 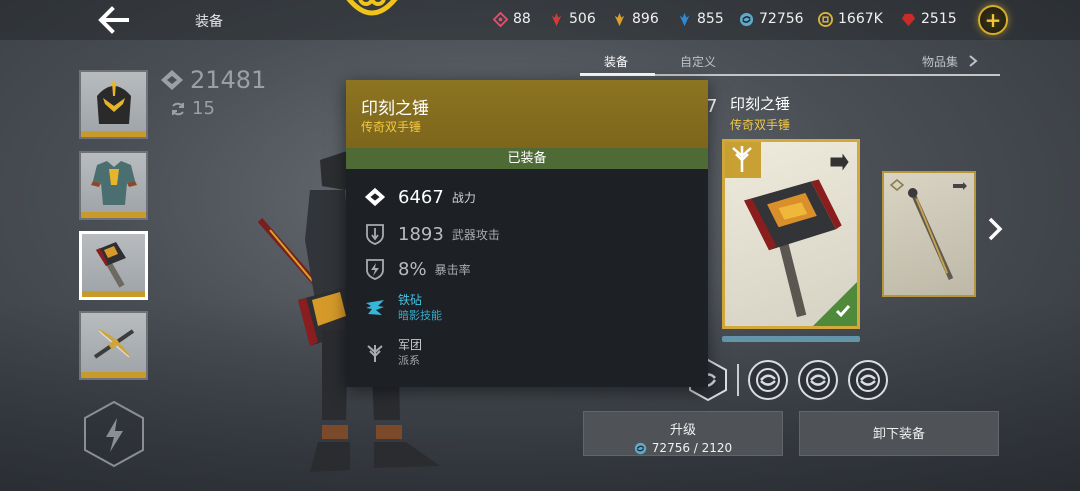 What do you see at coordinates (209, 22) in the screenshot?
I see `page-title: 装备` at bounding box center [209, 22].